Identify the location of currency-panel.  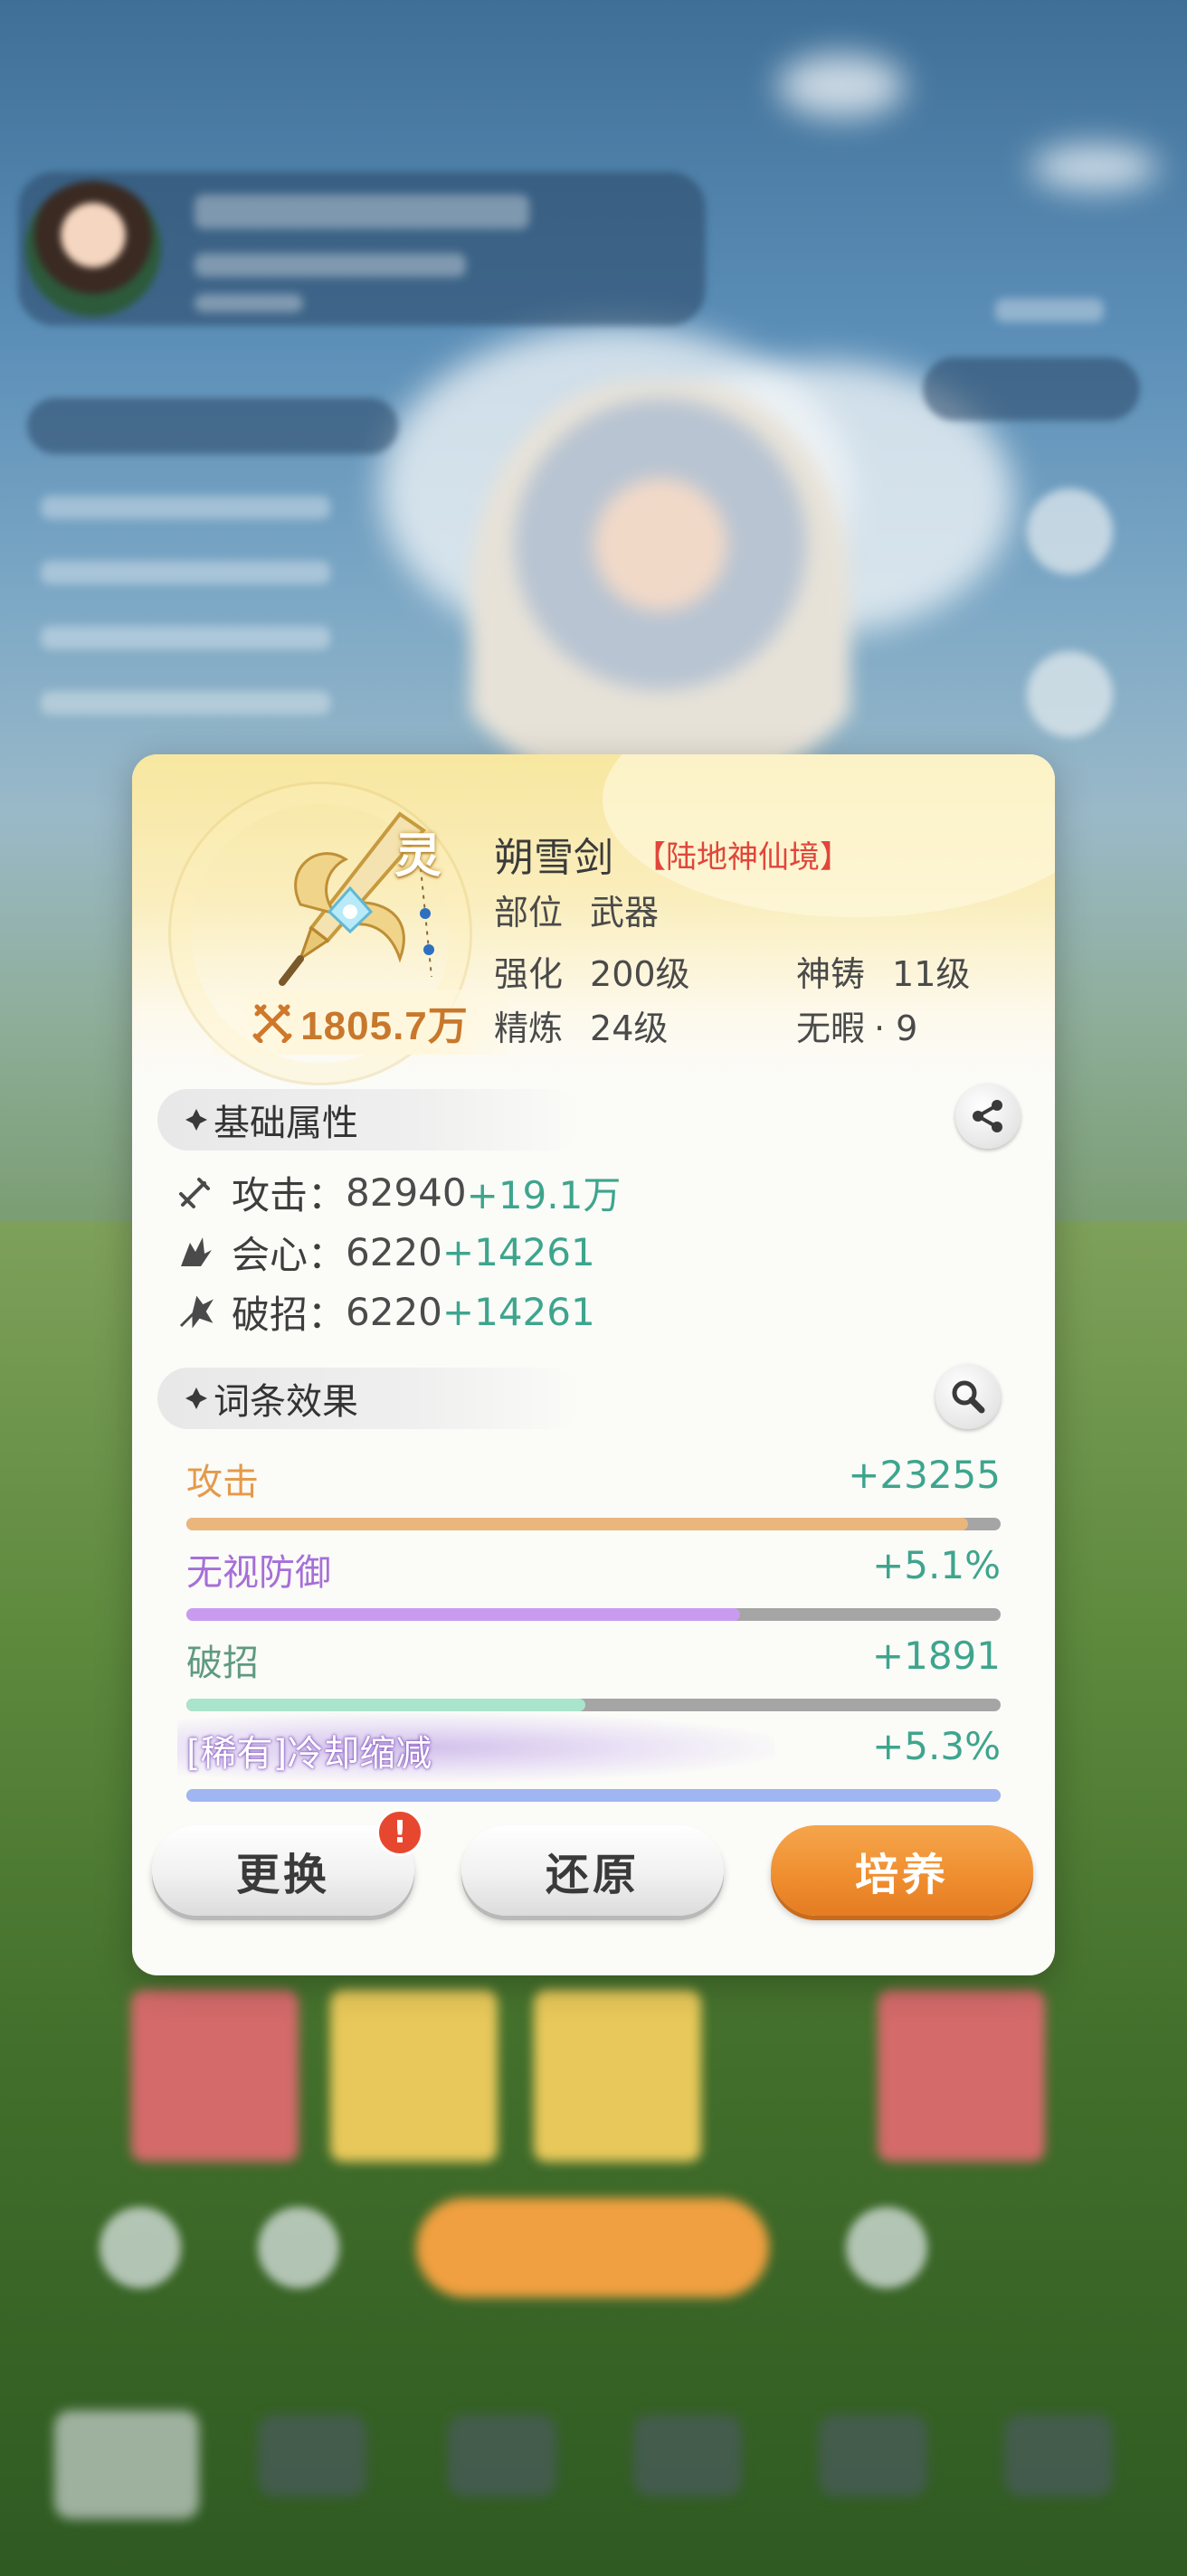
(1031, 389).